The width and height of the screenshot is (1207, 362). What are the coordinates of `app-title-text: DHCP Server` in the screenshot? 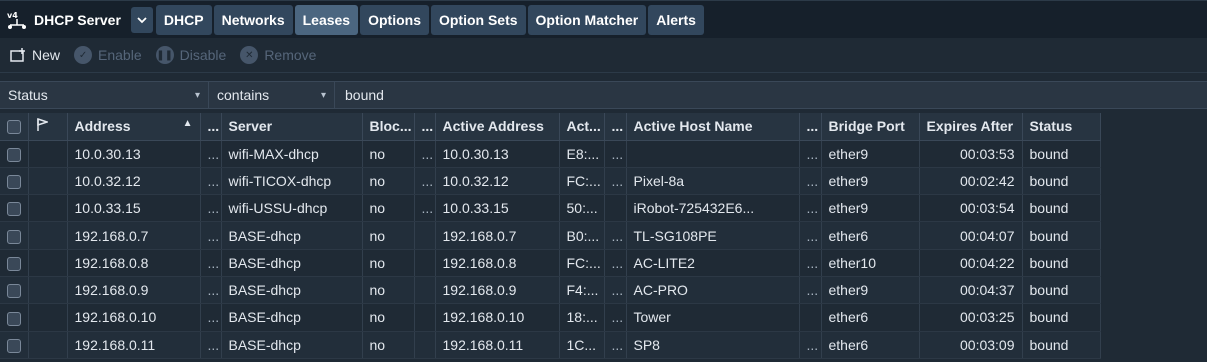 It's located at (77, 19).